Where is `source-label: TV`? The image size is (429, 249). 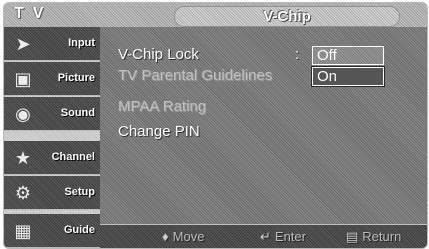
source-label: TV is located at coordinates (33, 13).